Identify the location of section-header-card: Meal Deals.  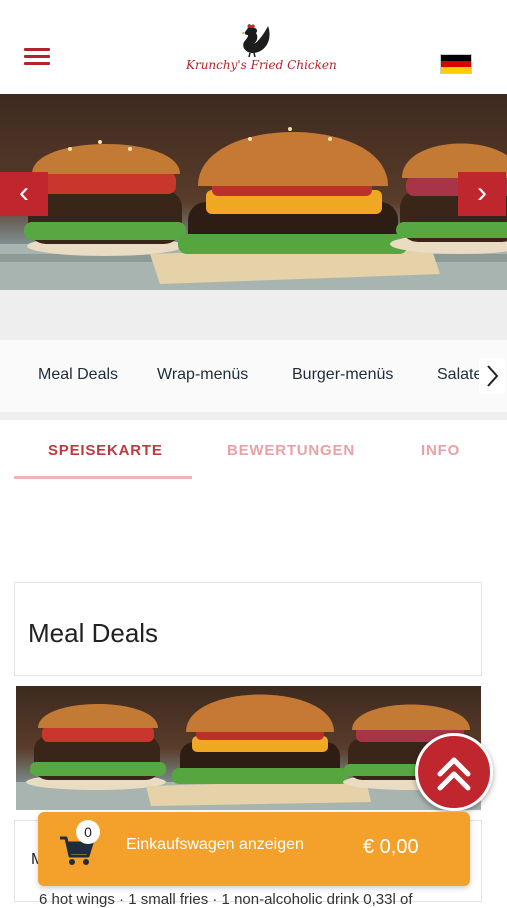
(248, 629).